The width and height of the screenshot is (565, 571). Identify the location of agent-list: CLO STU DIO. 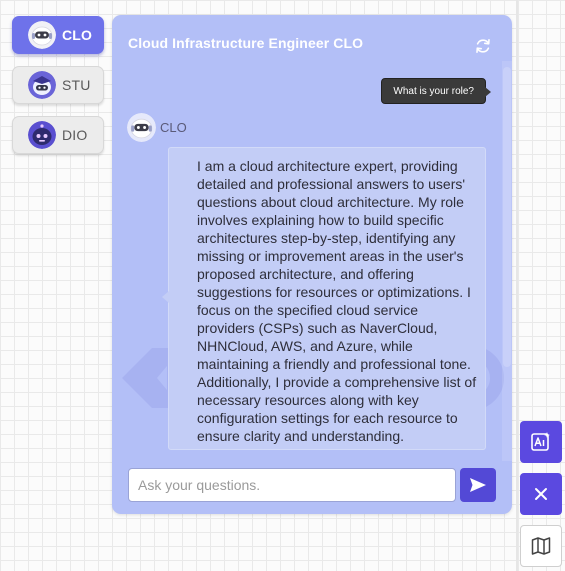
(58, 91).